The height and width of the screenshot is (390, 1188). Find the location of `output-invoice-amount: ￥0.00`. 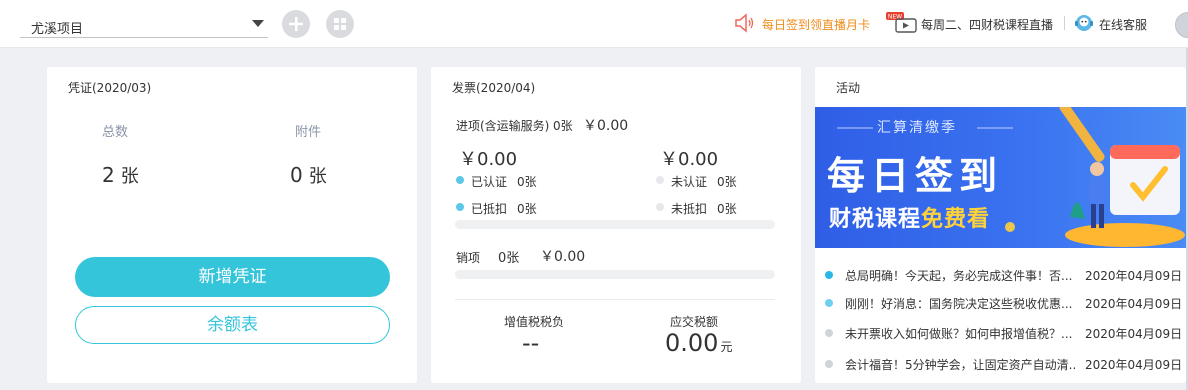

output-invoice-amount: ￥0.00 is located at coordinates (563, 257).